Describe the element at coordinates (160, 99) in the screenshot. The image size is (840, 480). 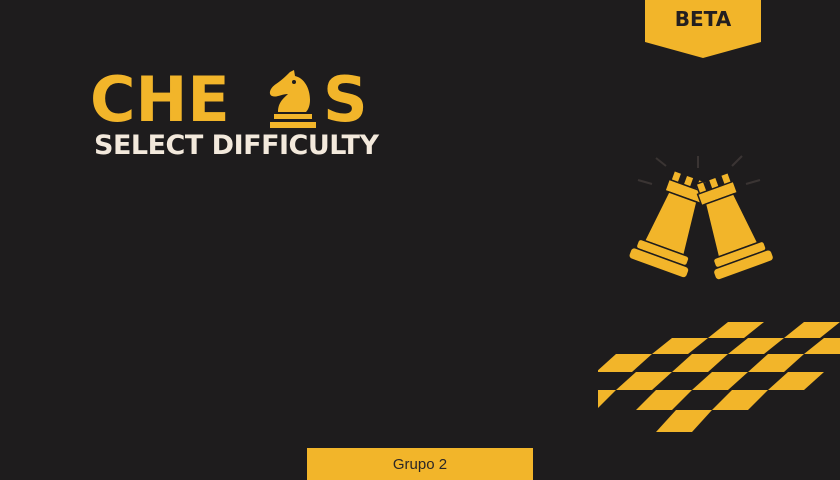
I see `logo-letters-start: CHE` at that location.